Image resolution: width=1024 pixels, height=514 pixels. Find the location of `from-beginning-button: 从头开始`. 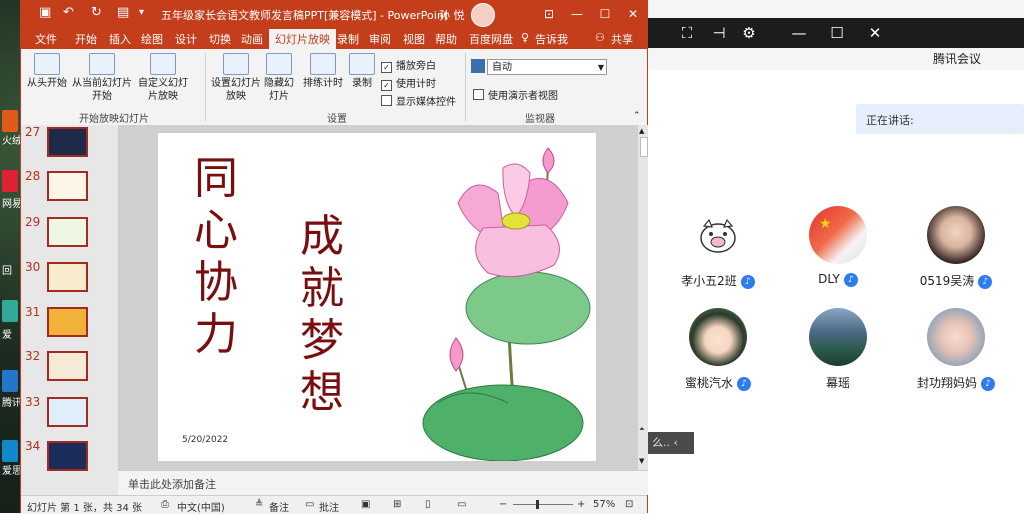

from-beginning-button: 从头开始 is located at coordinates (47, 71).